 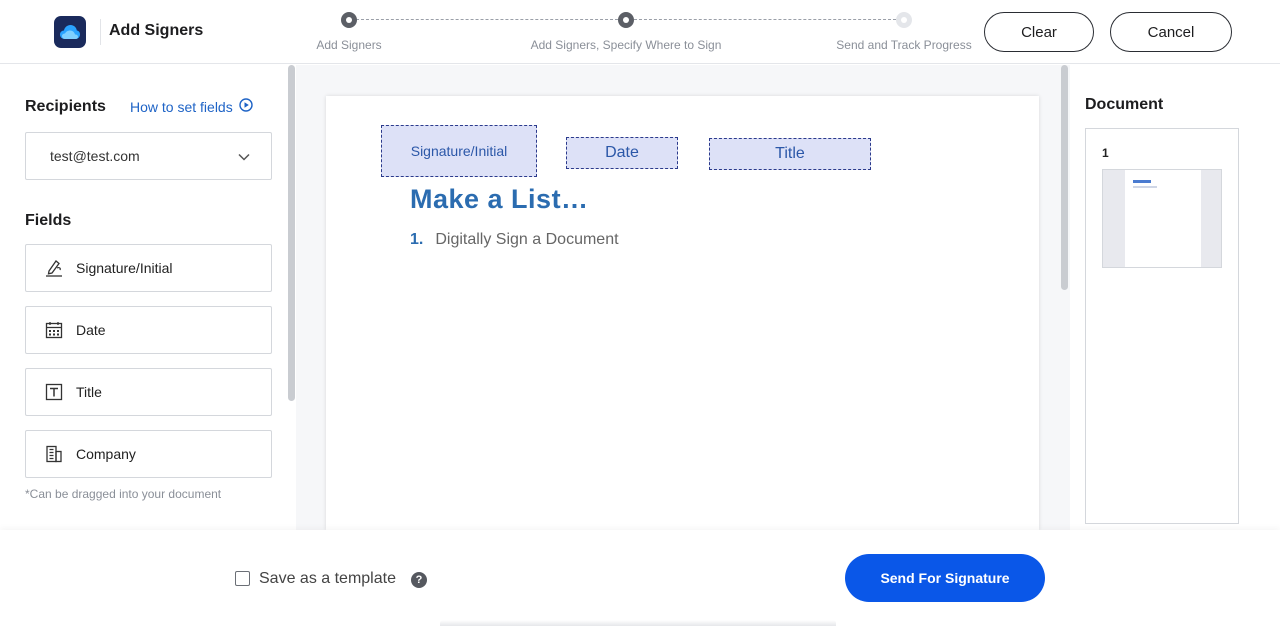 I want to click on placed-field-label: Date, so click(x=622, y=152).